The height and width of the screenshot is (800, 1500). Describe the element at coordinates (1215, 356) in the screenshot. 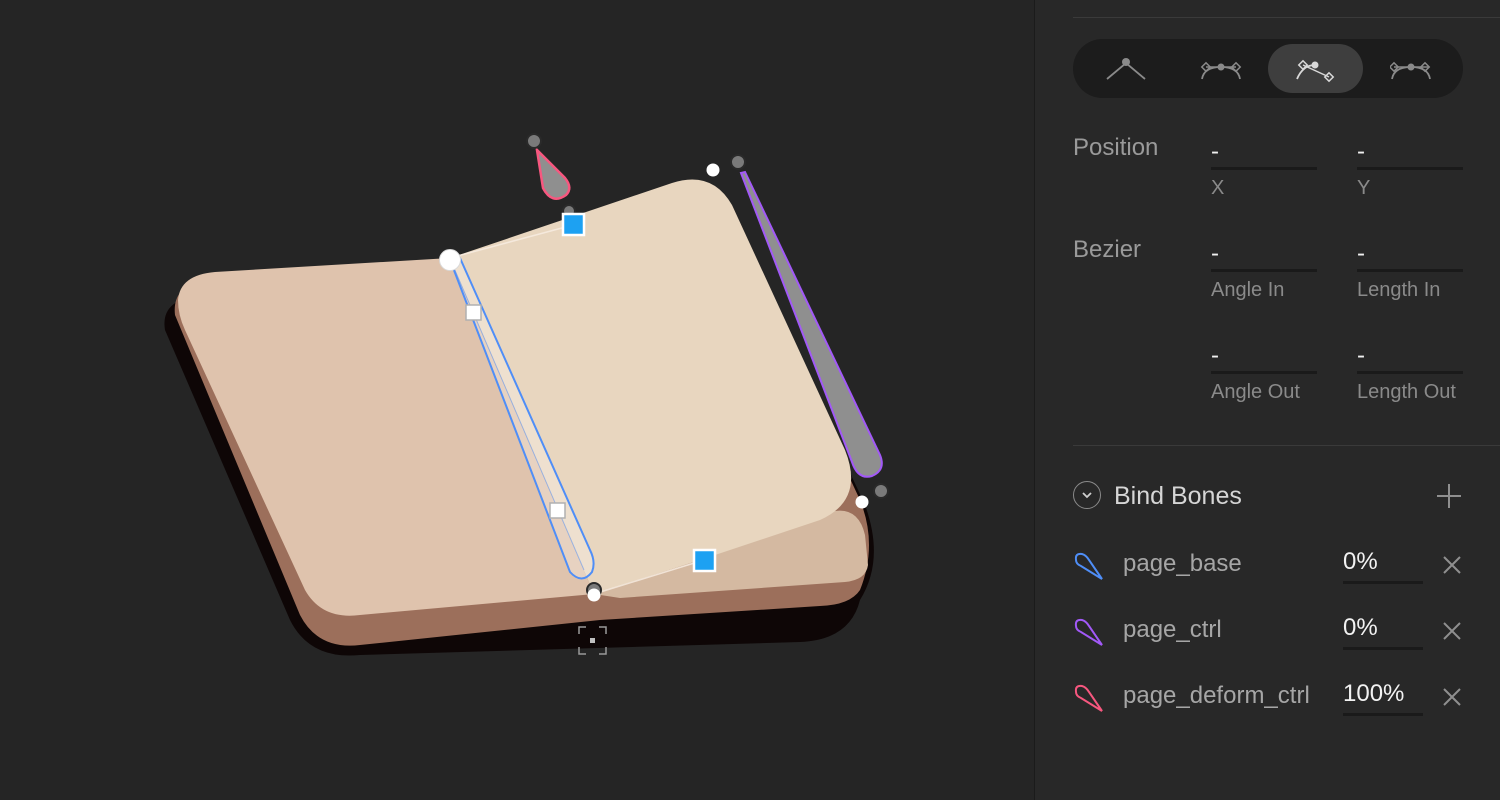

I see `angle-out-value: -` at that location.